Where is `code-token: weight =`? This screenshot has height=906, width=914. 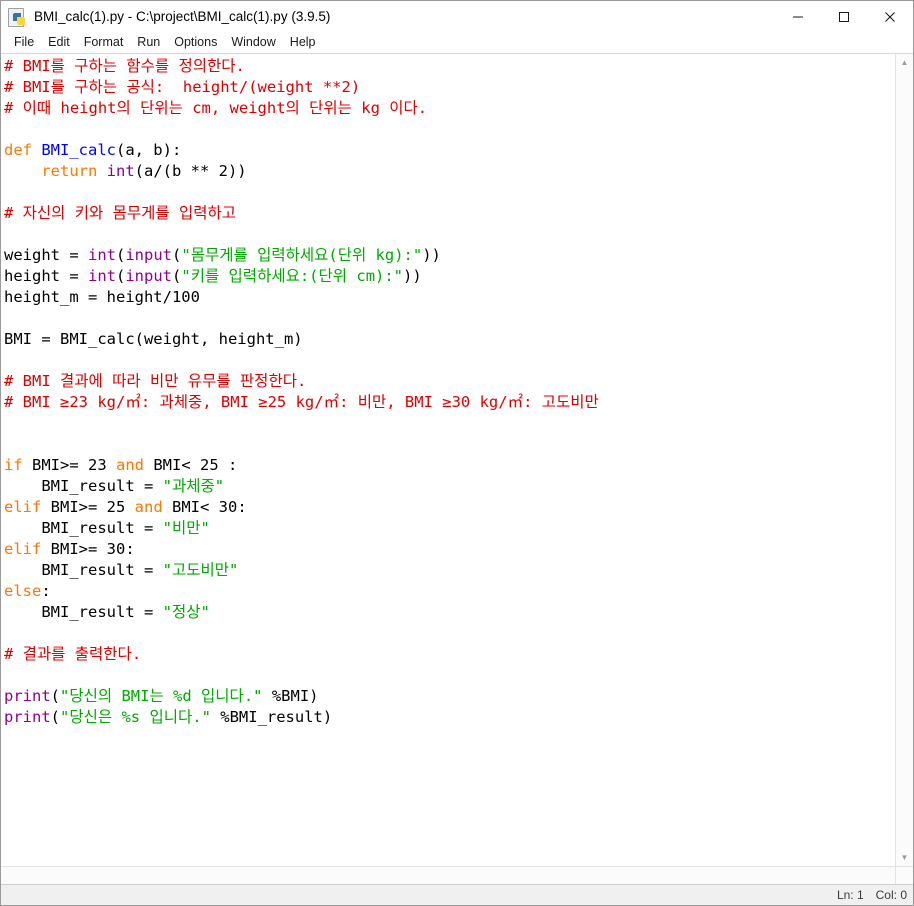
code-token: weight = is located at coordinates (46, 255).